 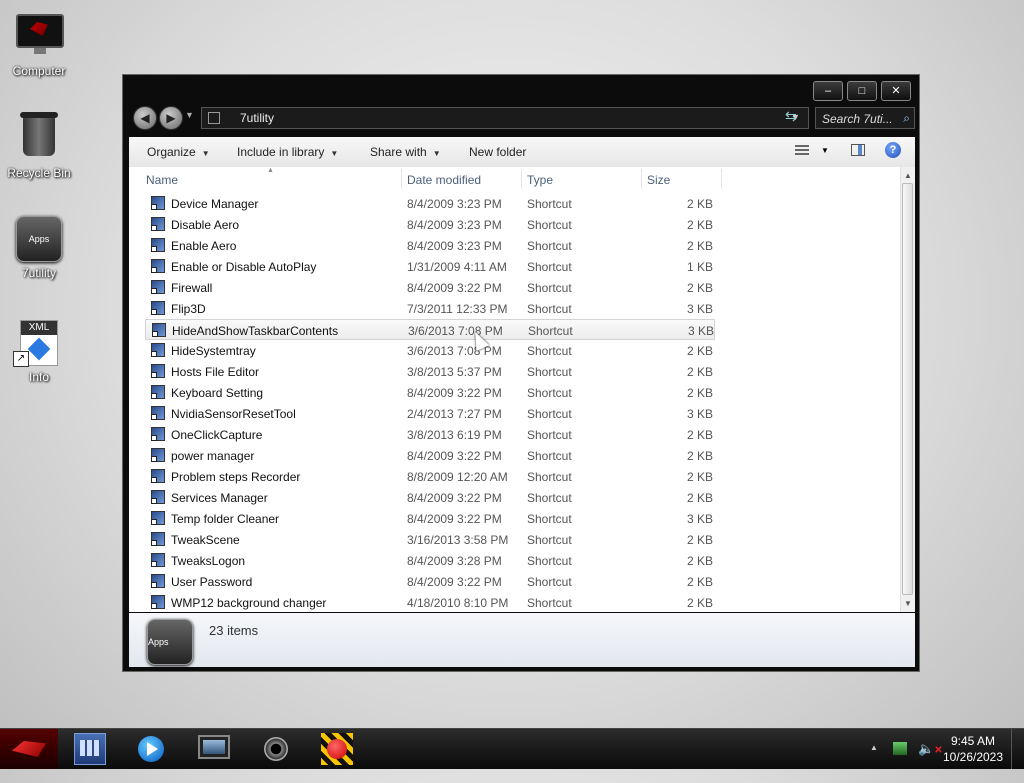 I want to click on file-name: HideAndShowTaskbarContents, so click(x=255, y=331).